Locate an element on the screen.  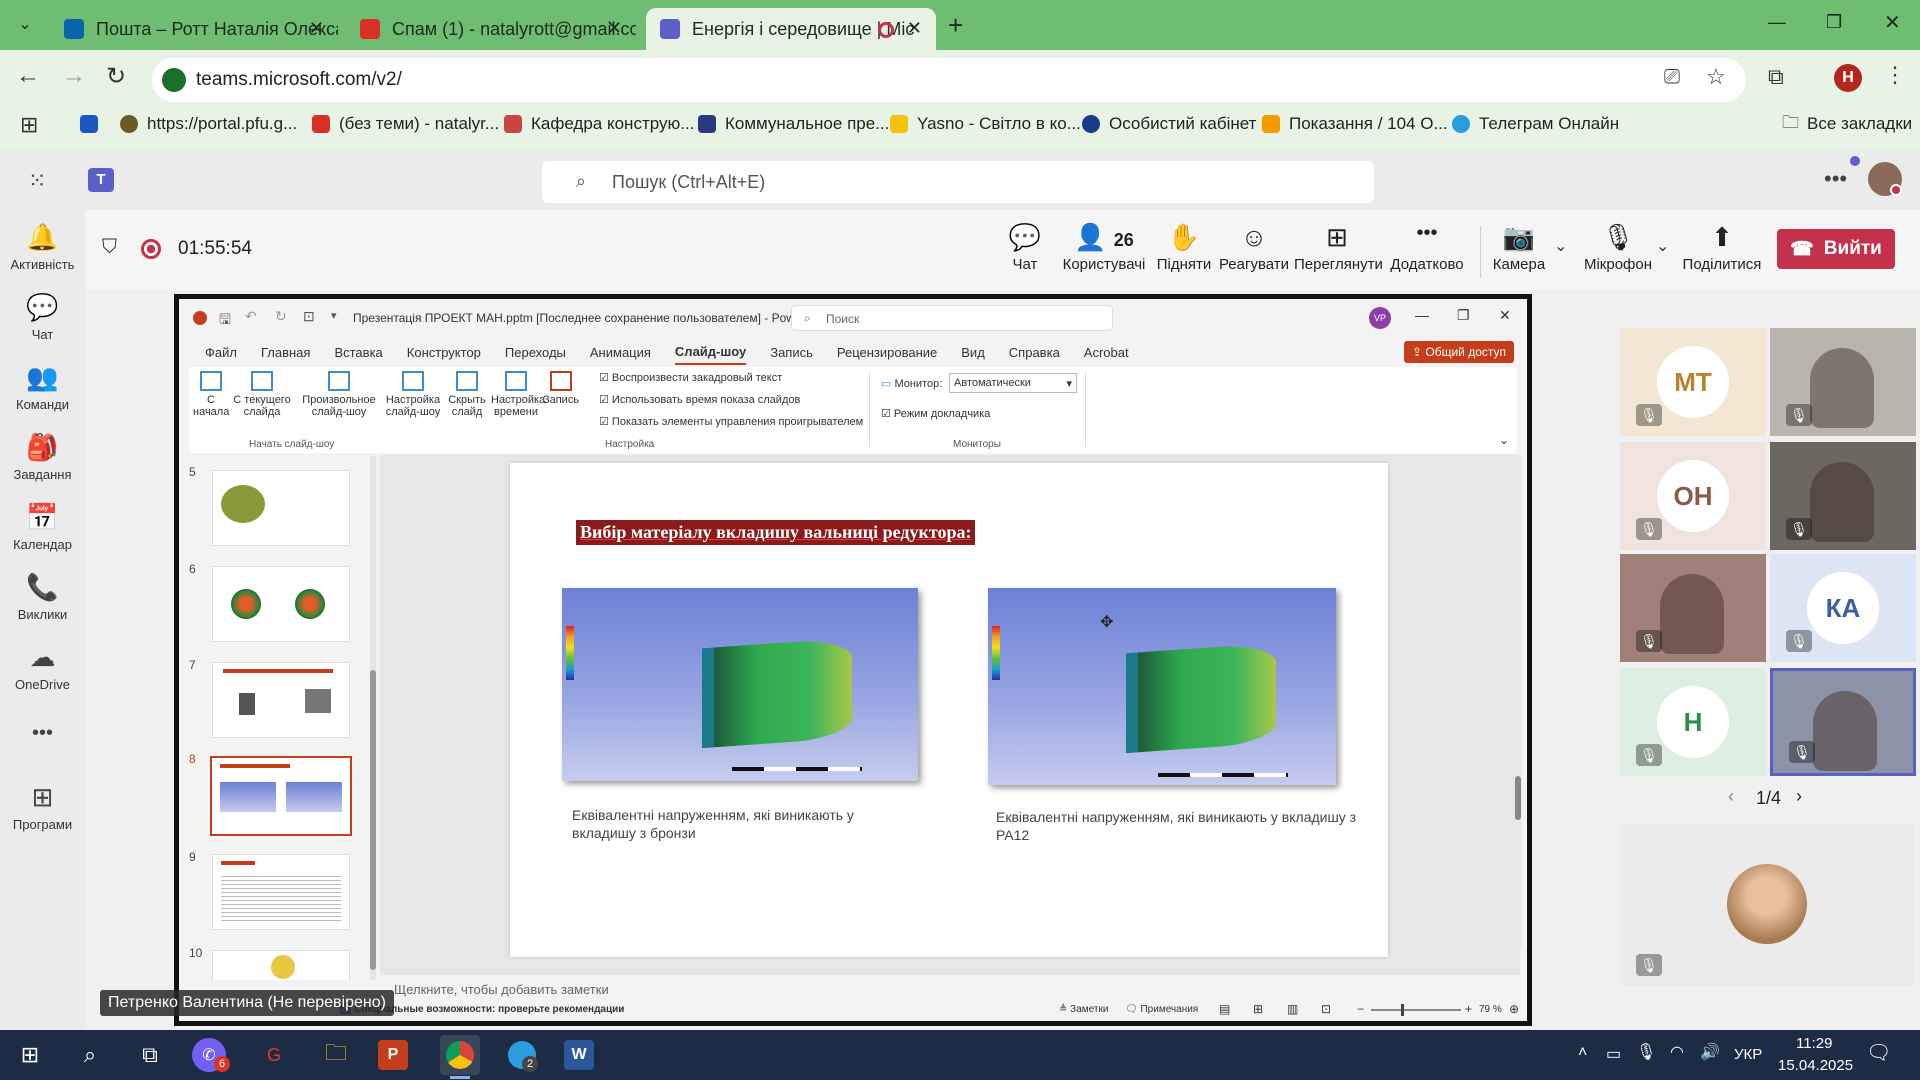
fea-stress-image-bronze is located at coordinates (740, 684).